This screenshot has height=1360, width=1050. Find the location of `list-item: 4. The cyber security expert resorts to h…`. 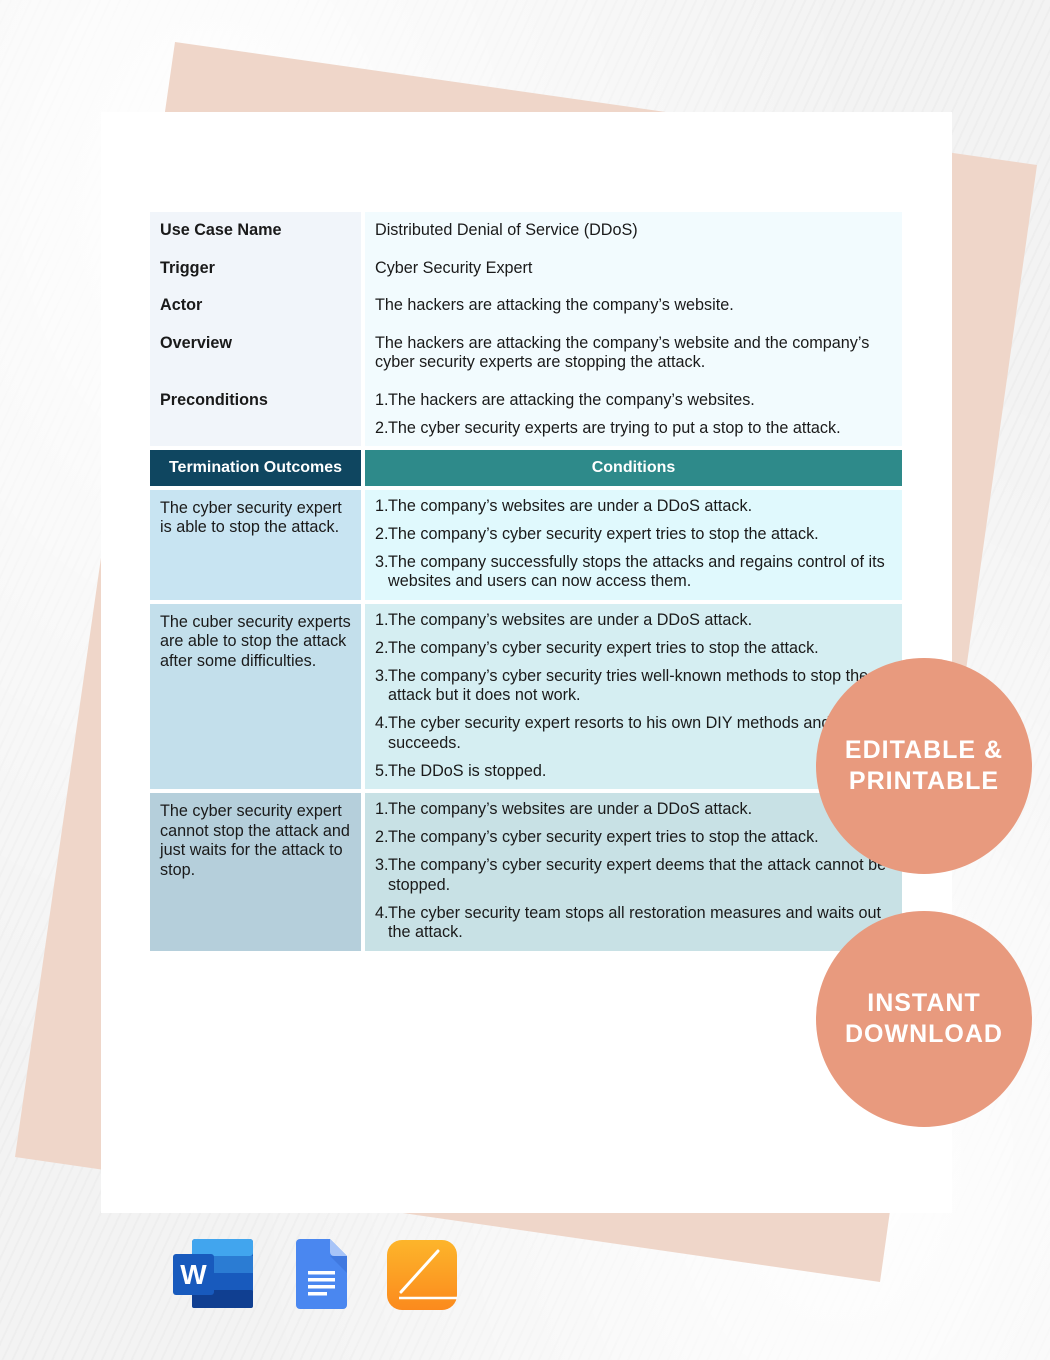

list-item: 4. The cyber security expert resorts to h… is located at coordinates (603, 733).